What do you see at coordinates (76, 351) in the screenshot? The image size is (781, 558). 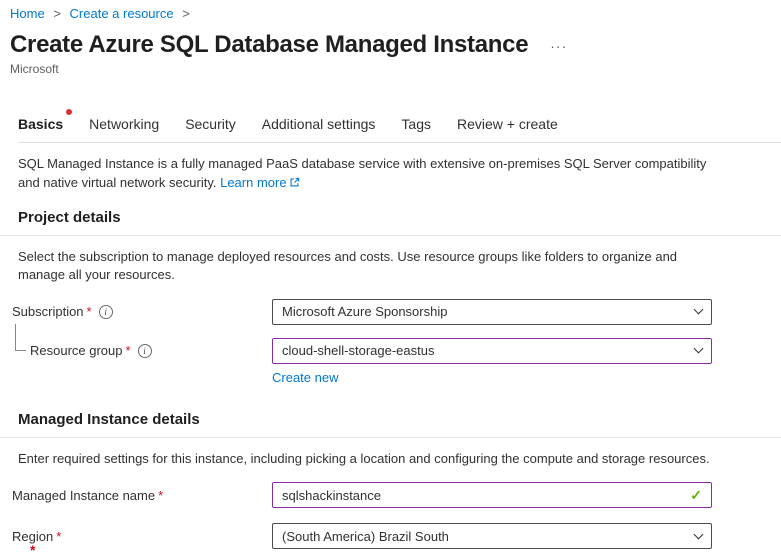 I see `resource-group-label-text: Resource group` at bounding box center [76, 351].